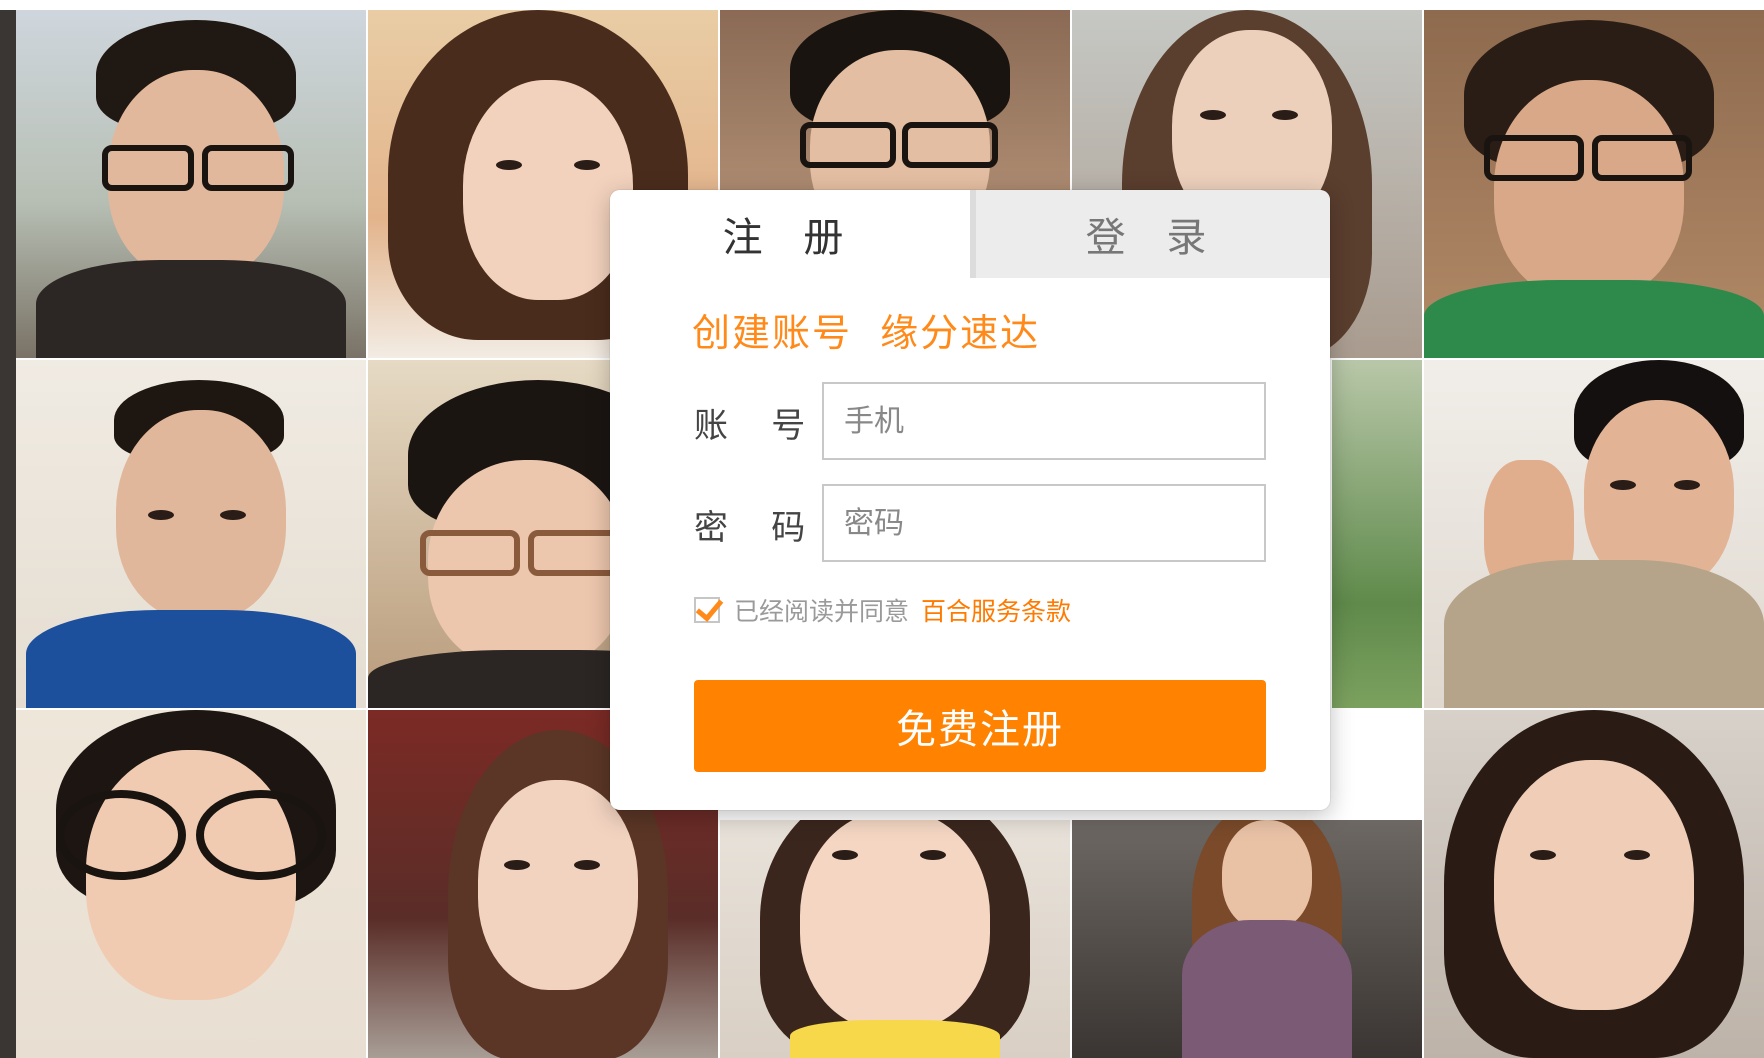 This screenshot has height=1058, width=1764. Describe the element at coordinates (1594, 884) in the screenshot. I see `photo-woman-white-top` at that location.